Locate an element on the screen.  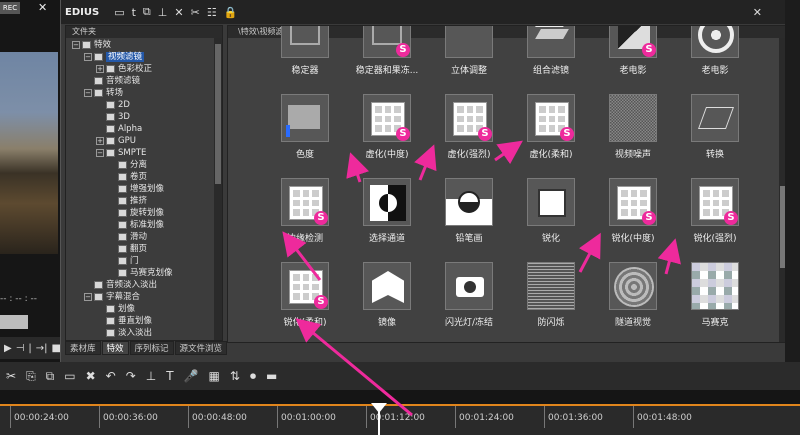
timeline-tool-icon: ↷ is located at coordinates (131, 376).